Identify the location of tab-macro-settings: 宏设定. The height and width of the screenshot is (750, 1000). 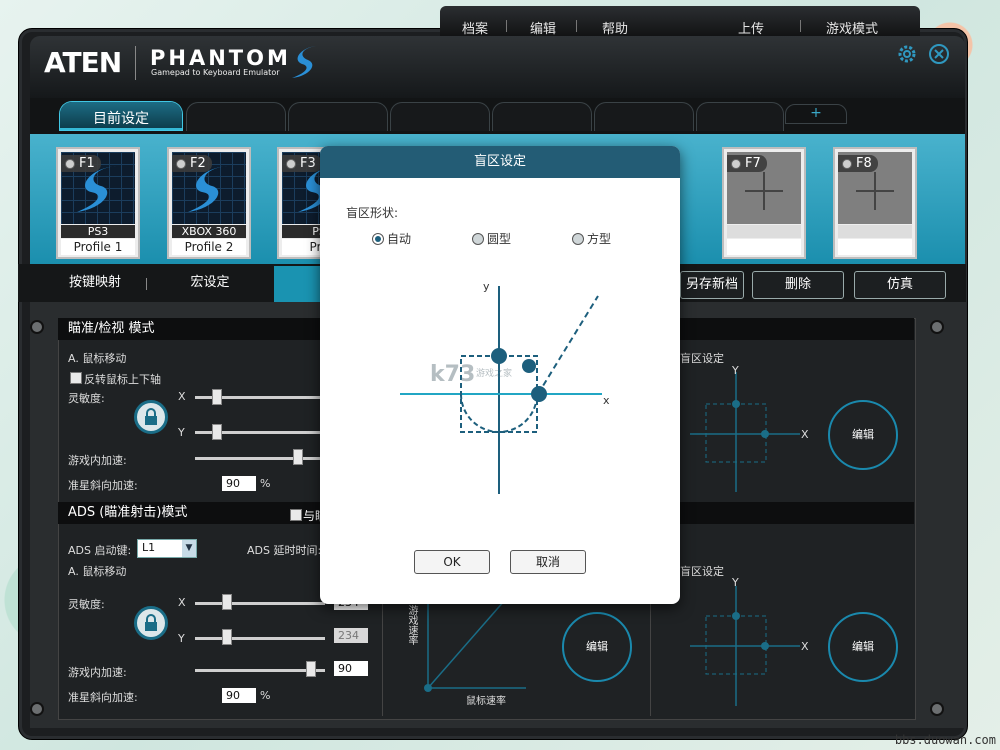
(210, 283).